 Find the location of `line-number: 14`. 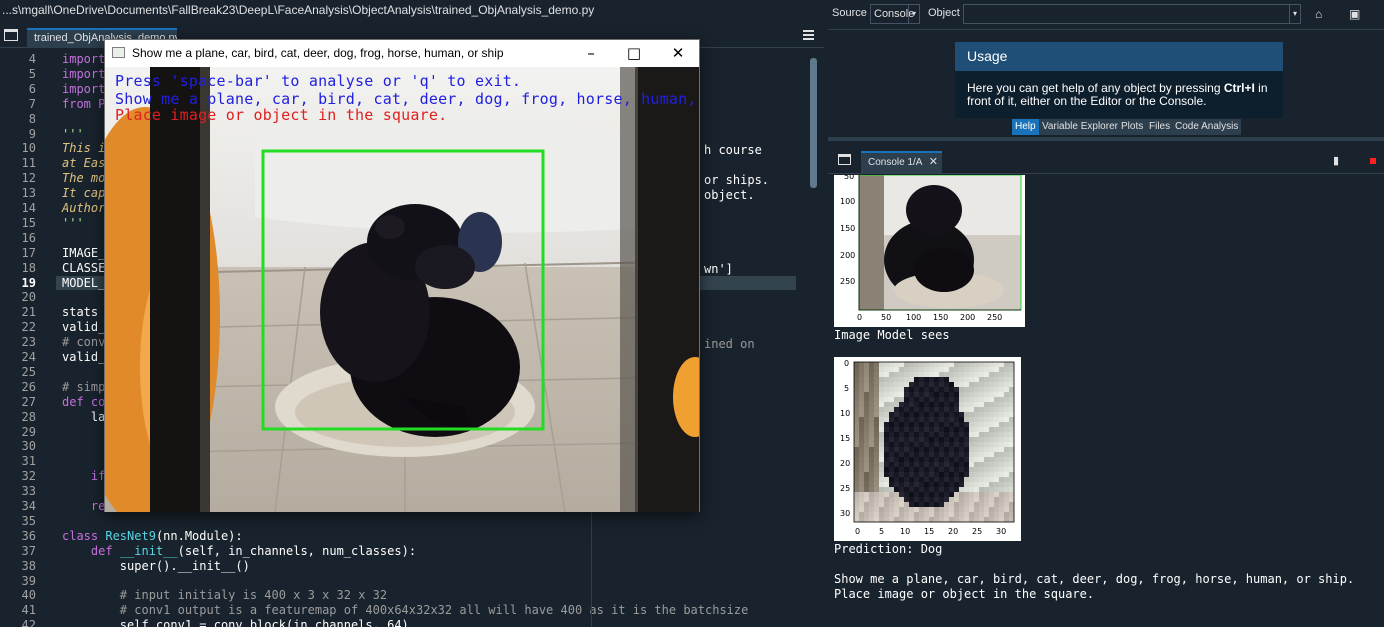

line-number: 14 is located at coordinates (28, 208).